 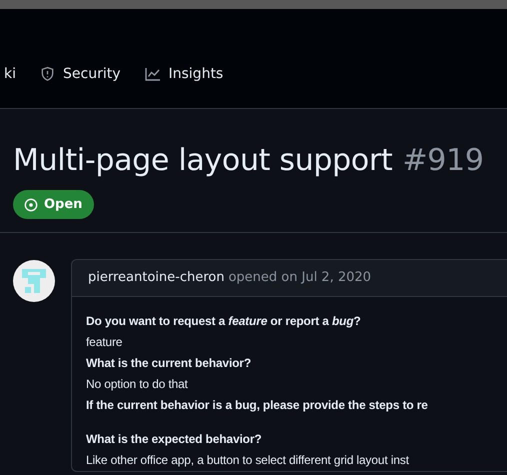 I want to click on answer-text: feature, so click(x=104, y=342).